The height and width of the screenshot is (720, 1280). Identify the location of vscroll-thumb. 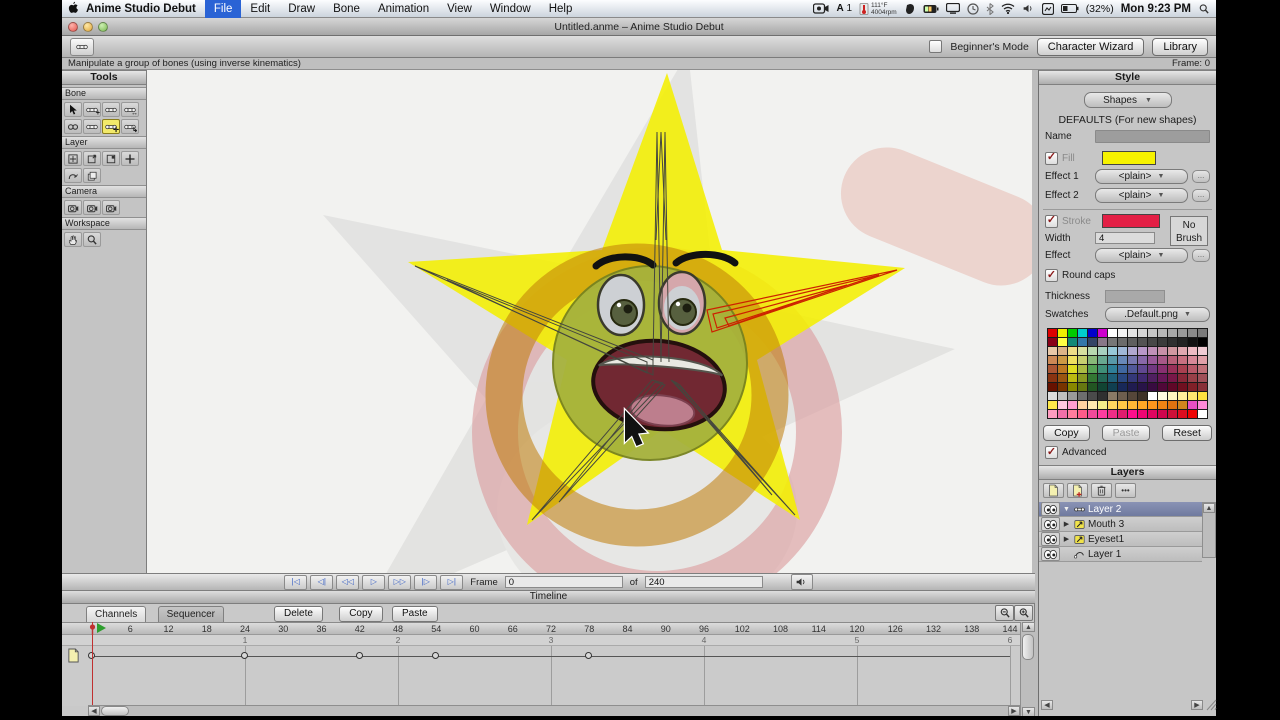
(1028, 647).